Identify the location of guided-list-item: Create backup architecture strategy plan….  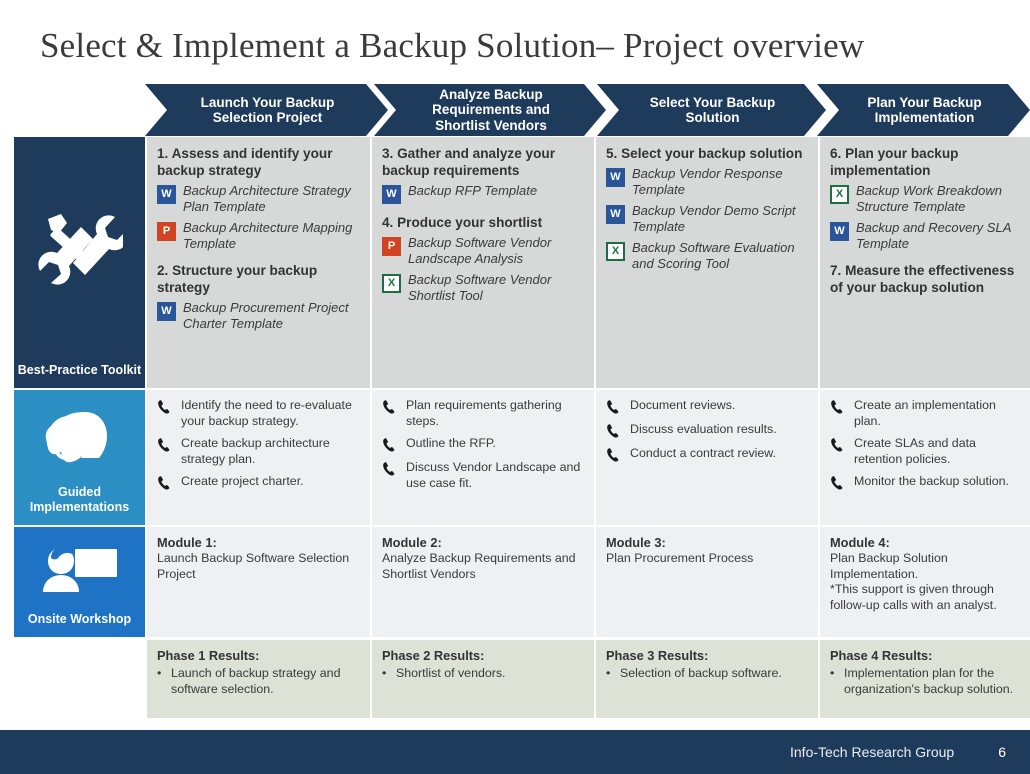
(258, 451).